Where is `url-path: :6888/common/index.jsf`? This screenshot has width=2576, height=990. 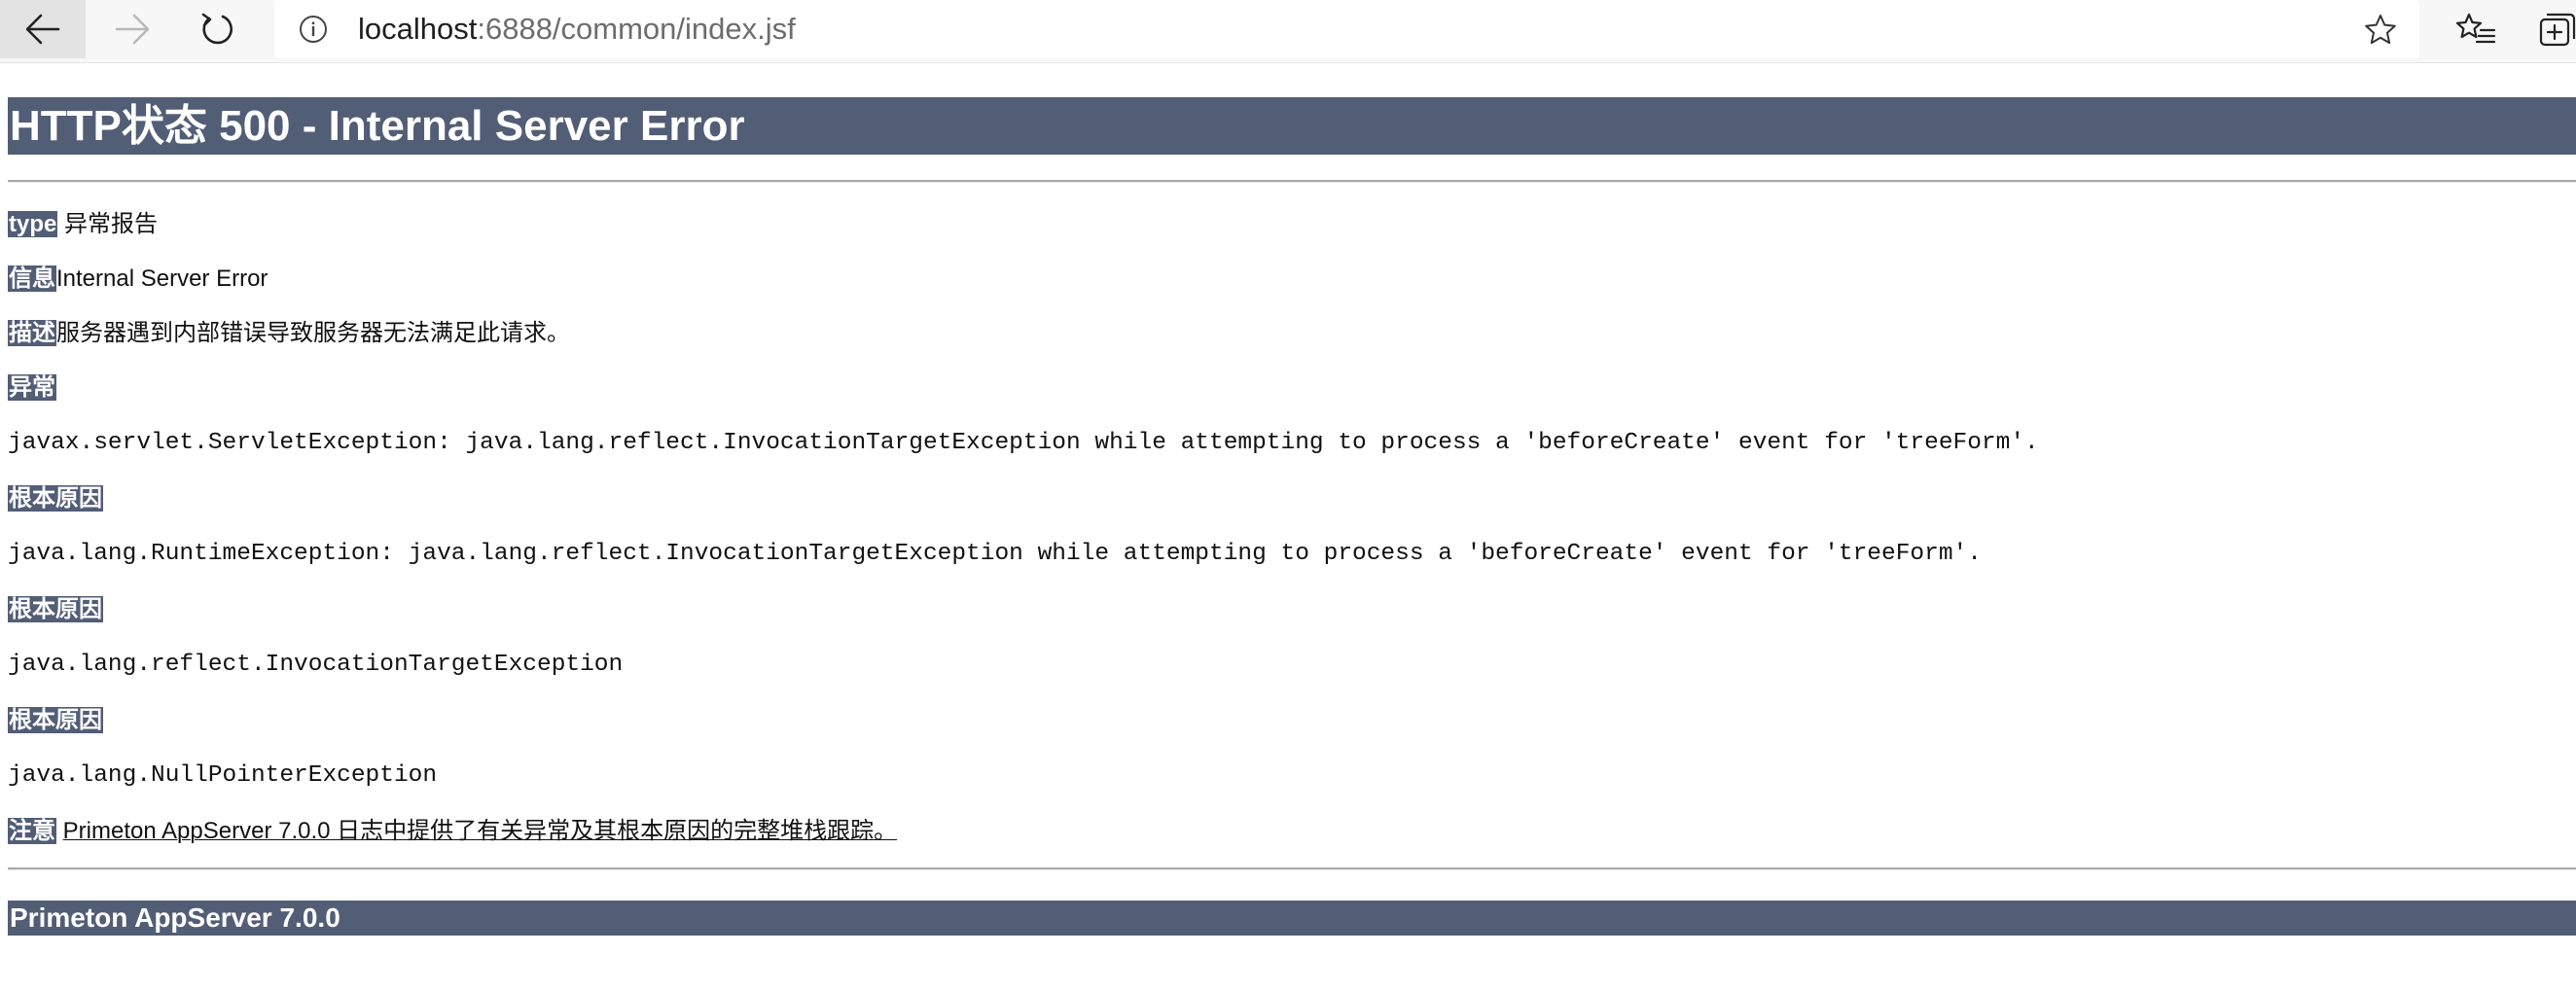 url-path: :6888/common/index.jsf is located at coordinates (636, 29).